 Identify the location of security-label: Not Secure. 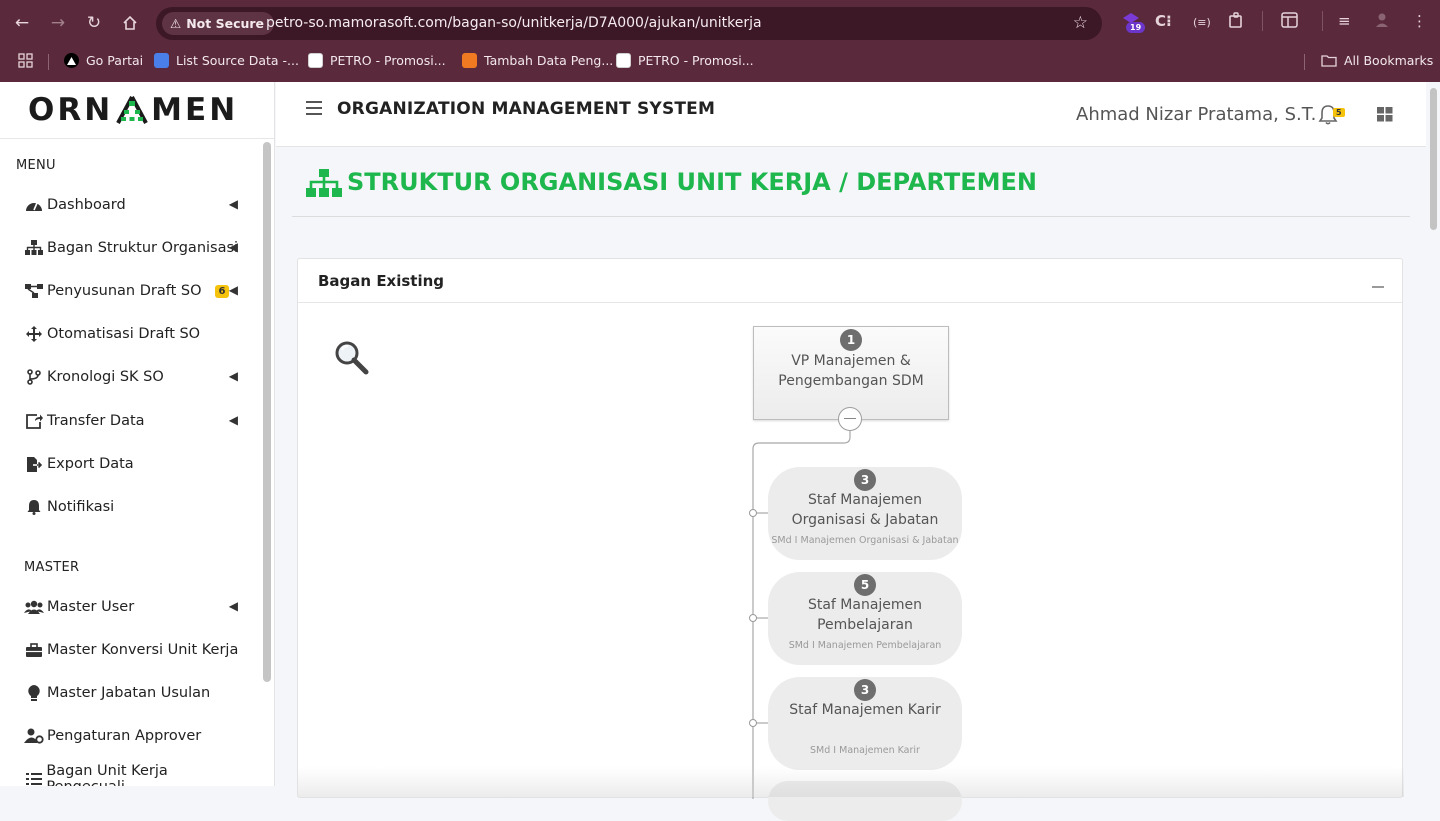
(225, 23).